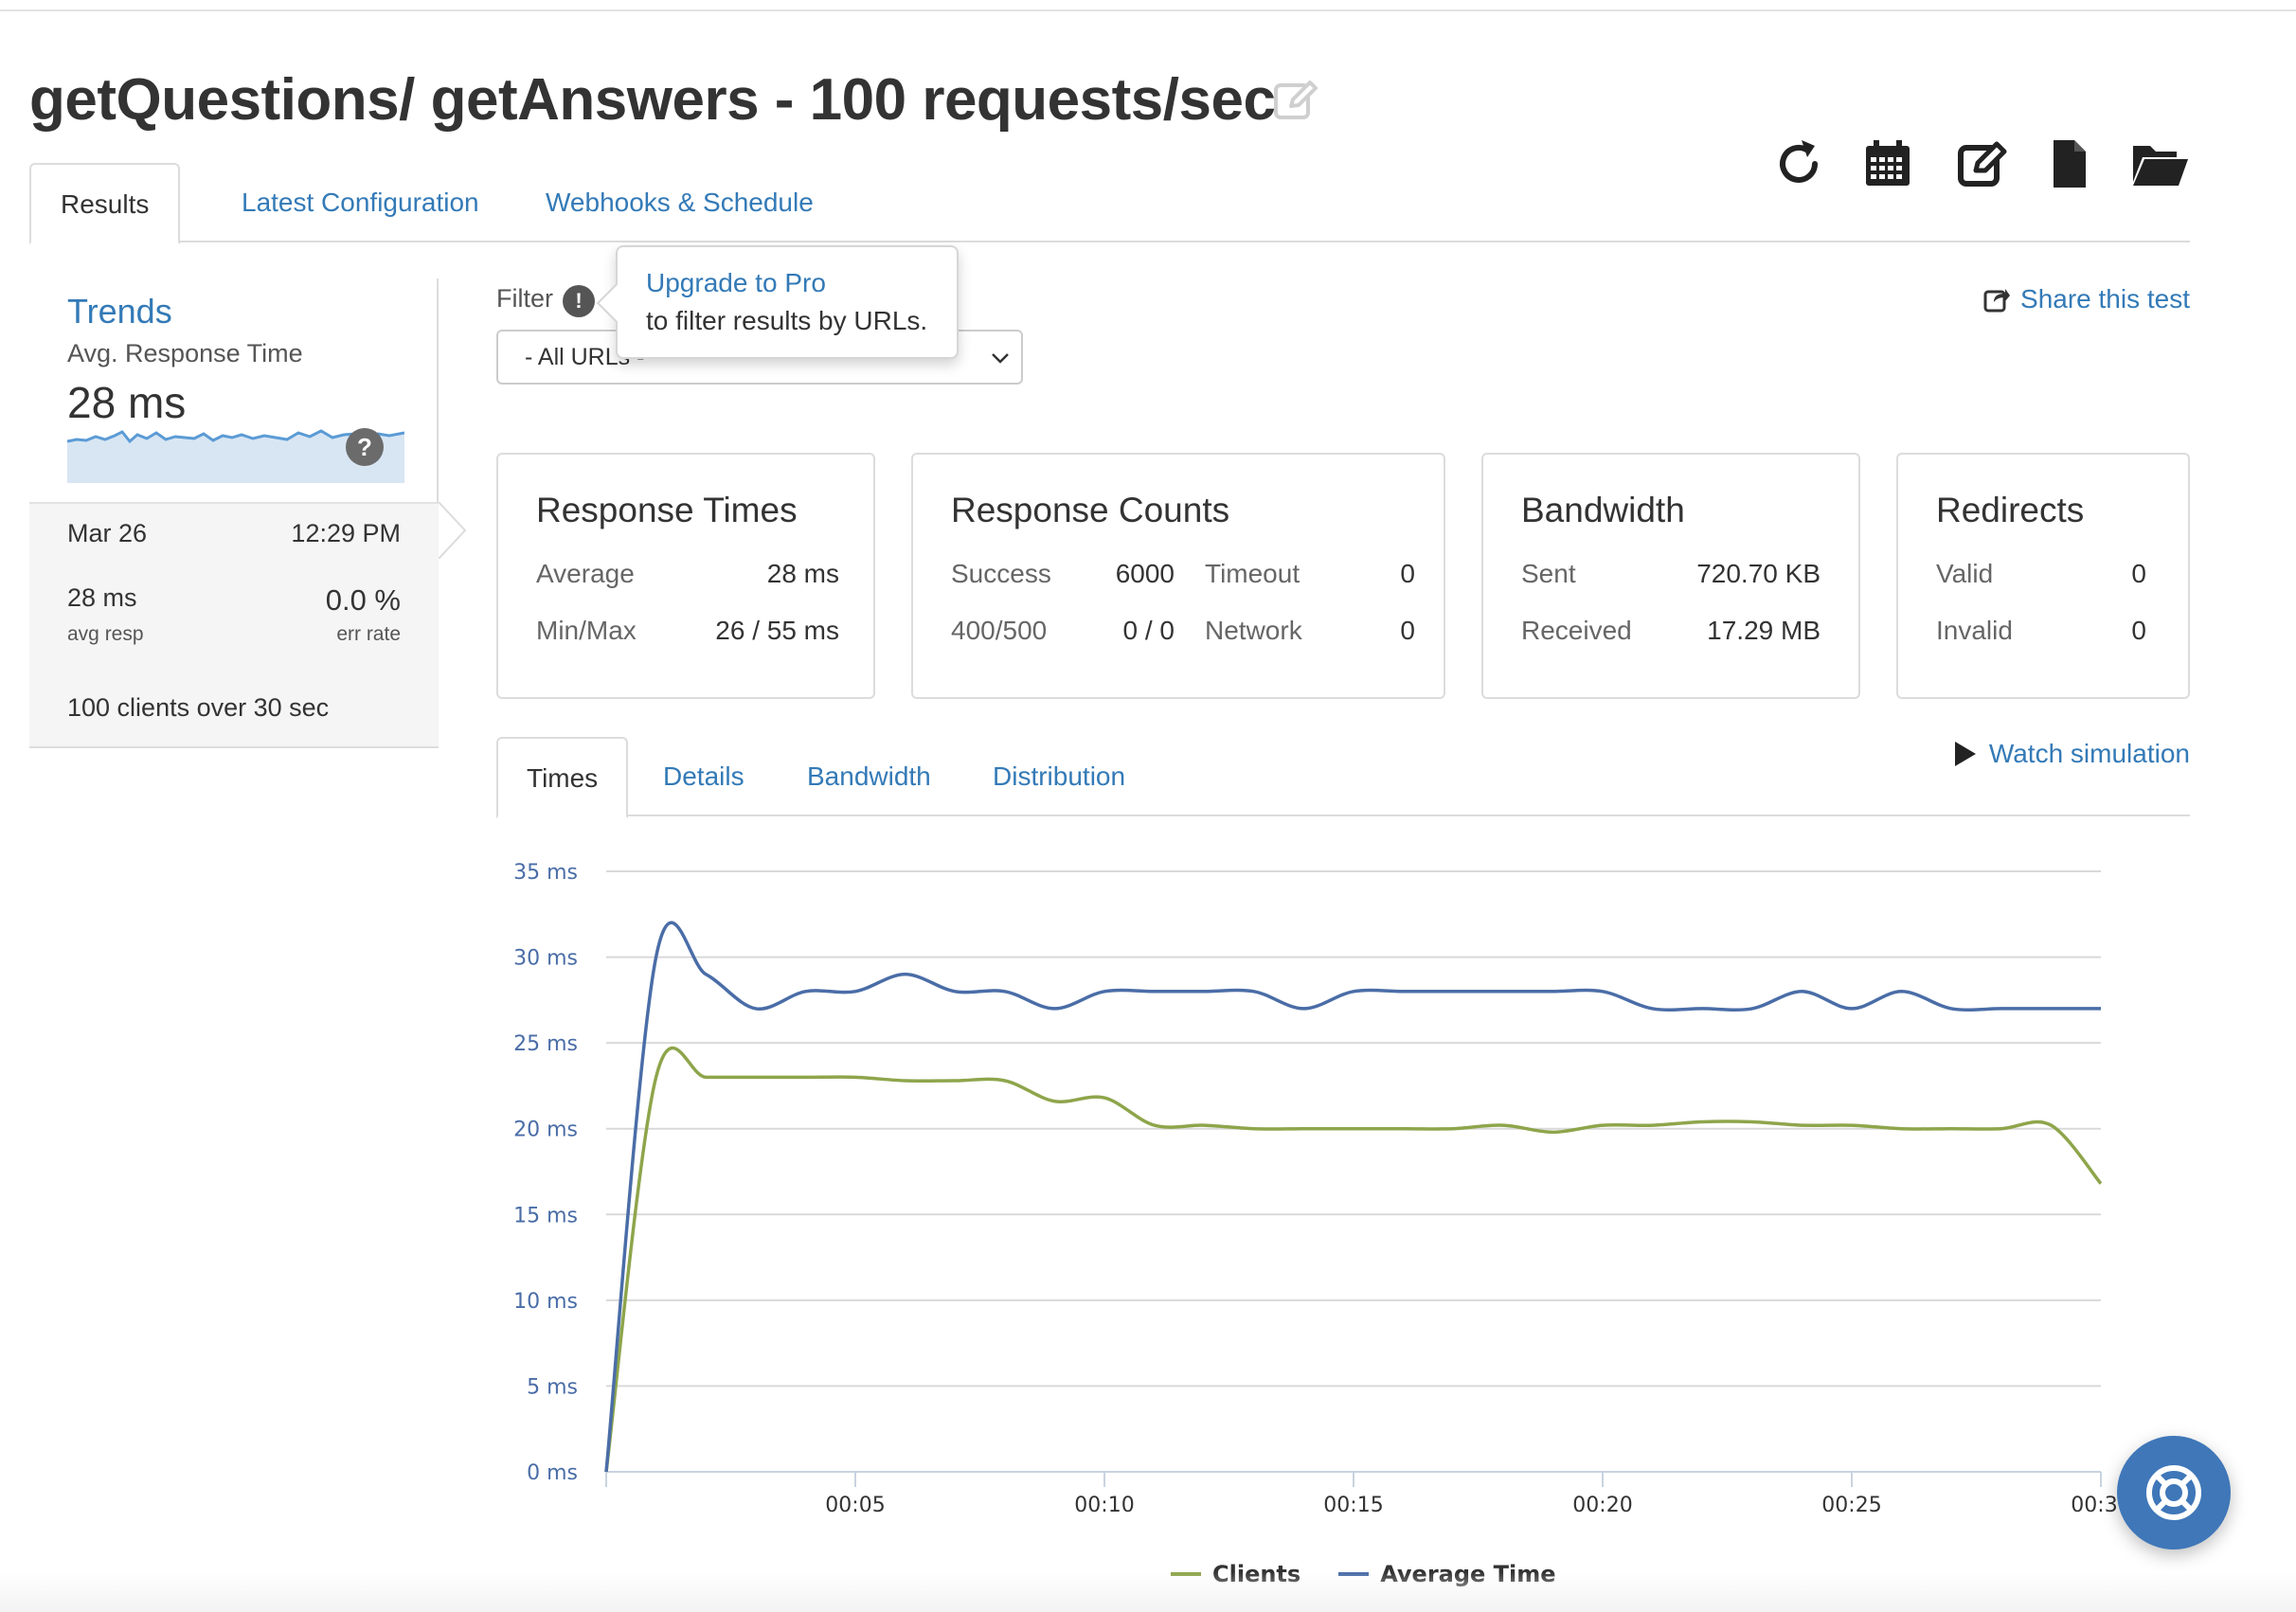 The width and height of the screenshot is (2296, 1612). What do you see at coordinates (803, 573) in the screenshot?
I see `stat-value: 28 ms` at bounding box center [803, 573].